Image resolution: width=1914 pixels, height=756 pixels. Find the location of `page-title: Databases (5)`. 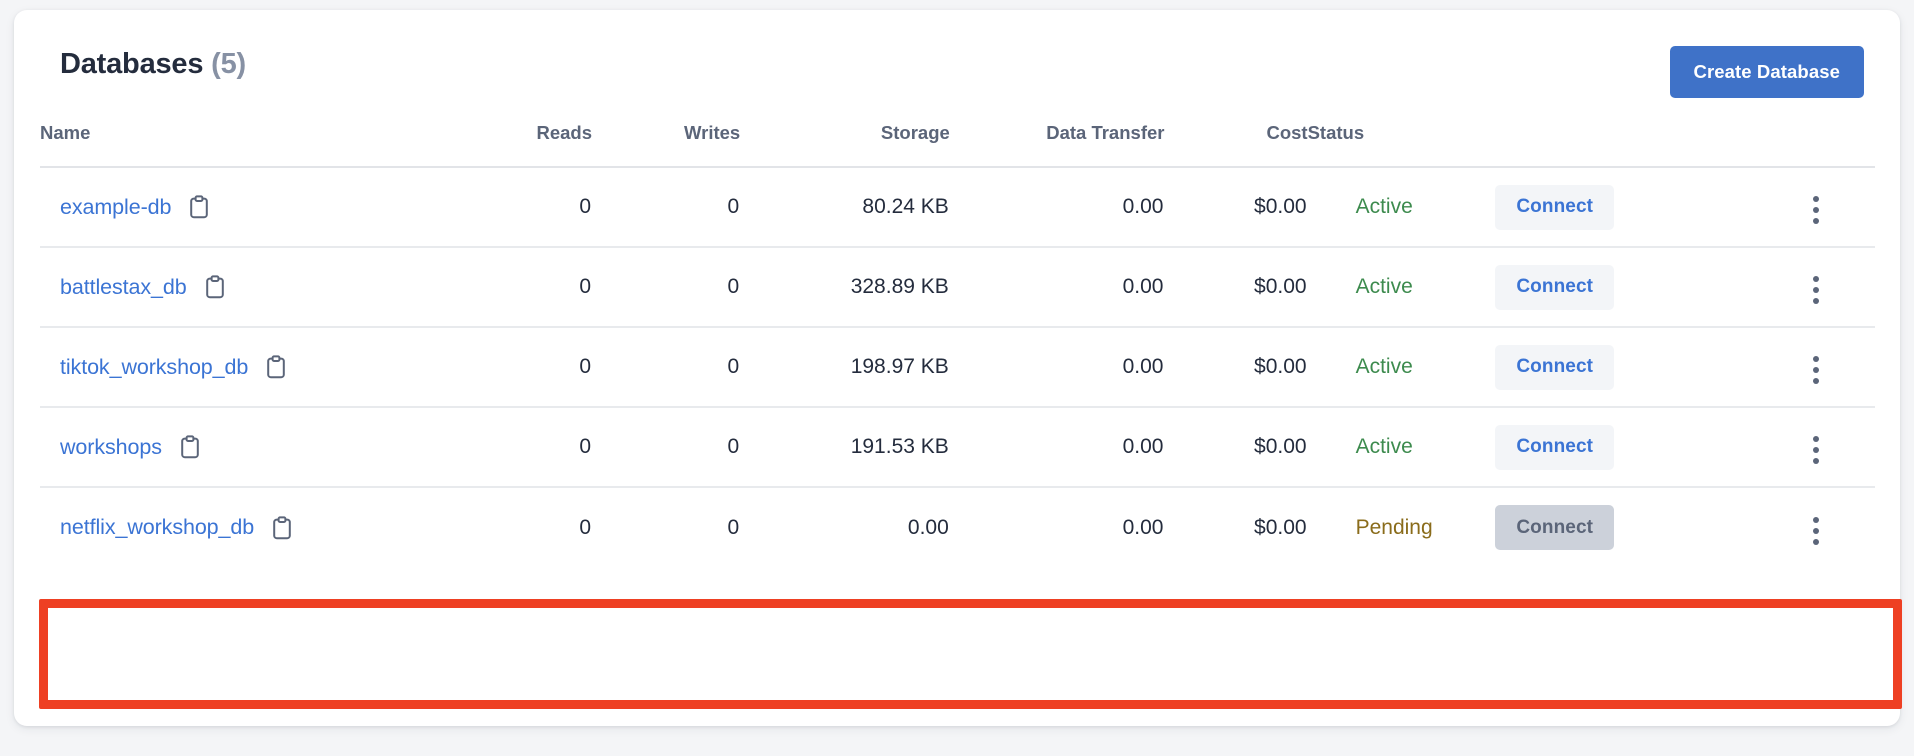

page-title: Databases (5) is located at coordinates (153, 64).